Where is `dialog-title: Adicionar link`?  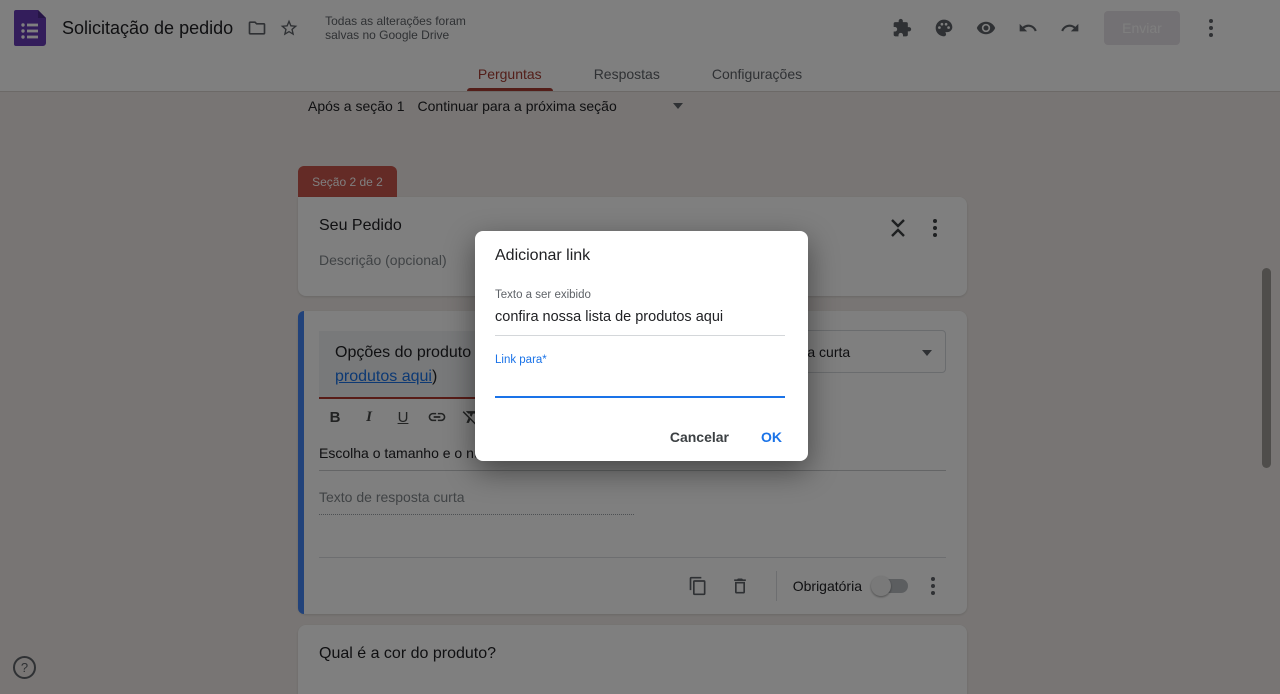
dialog-title: Adicionar link is located at coordinates (543, 255).